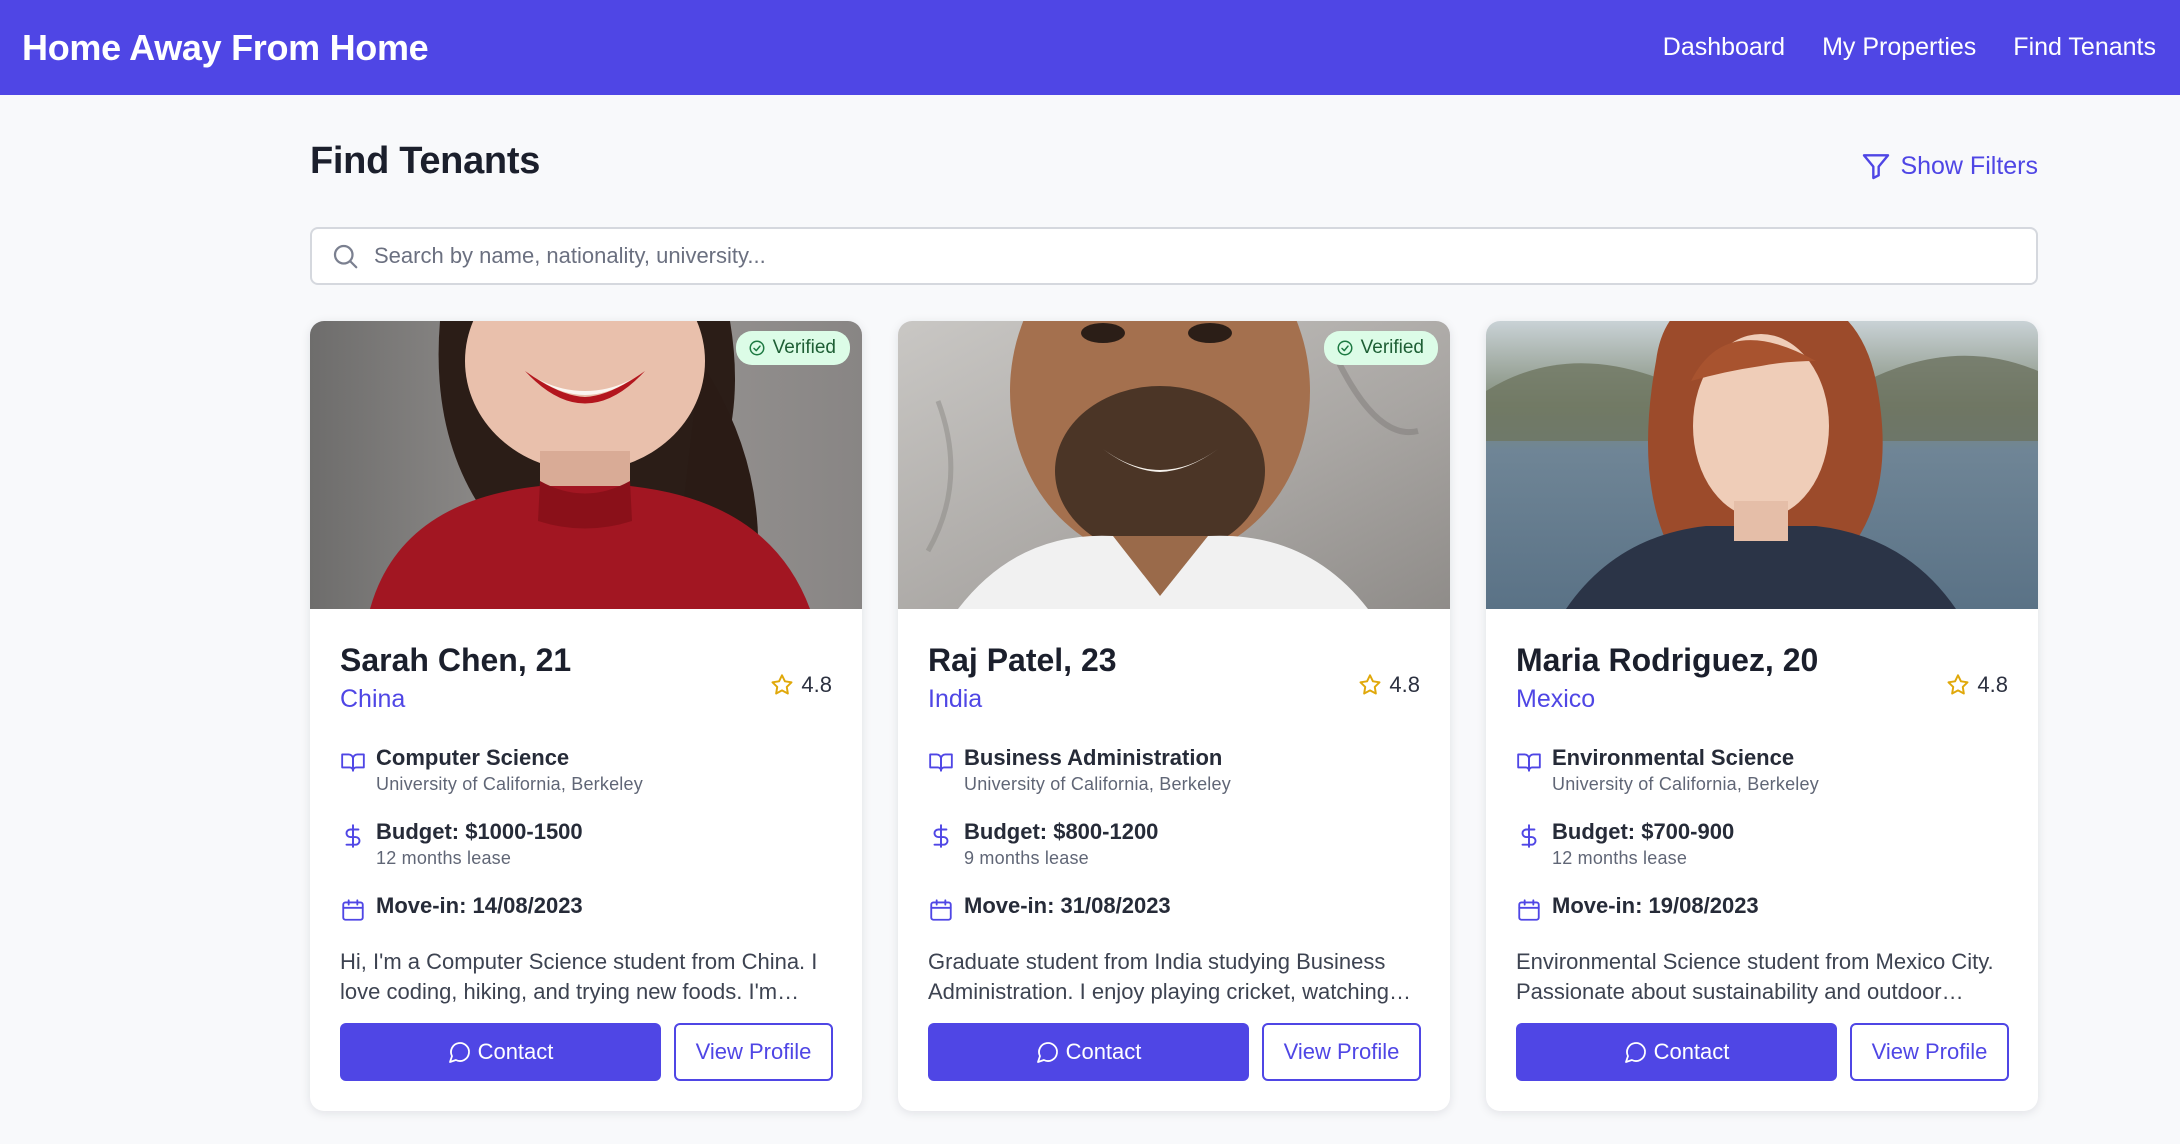  Describe the element at coordinates (1655, 905) in the screenshot. I see `tenant-move-in: Move-in: 19/08/2023` at that location.